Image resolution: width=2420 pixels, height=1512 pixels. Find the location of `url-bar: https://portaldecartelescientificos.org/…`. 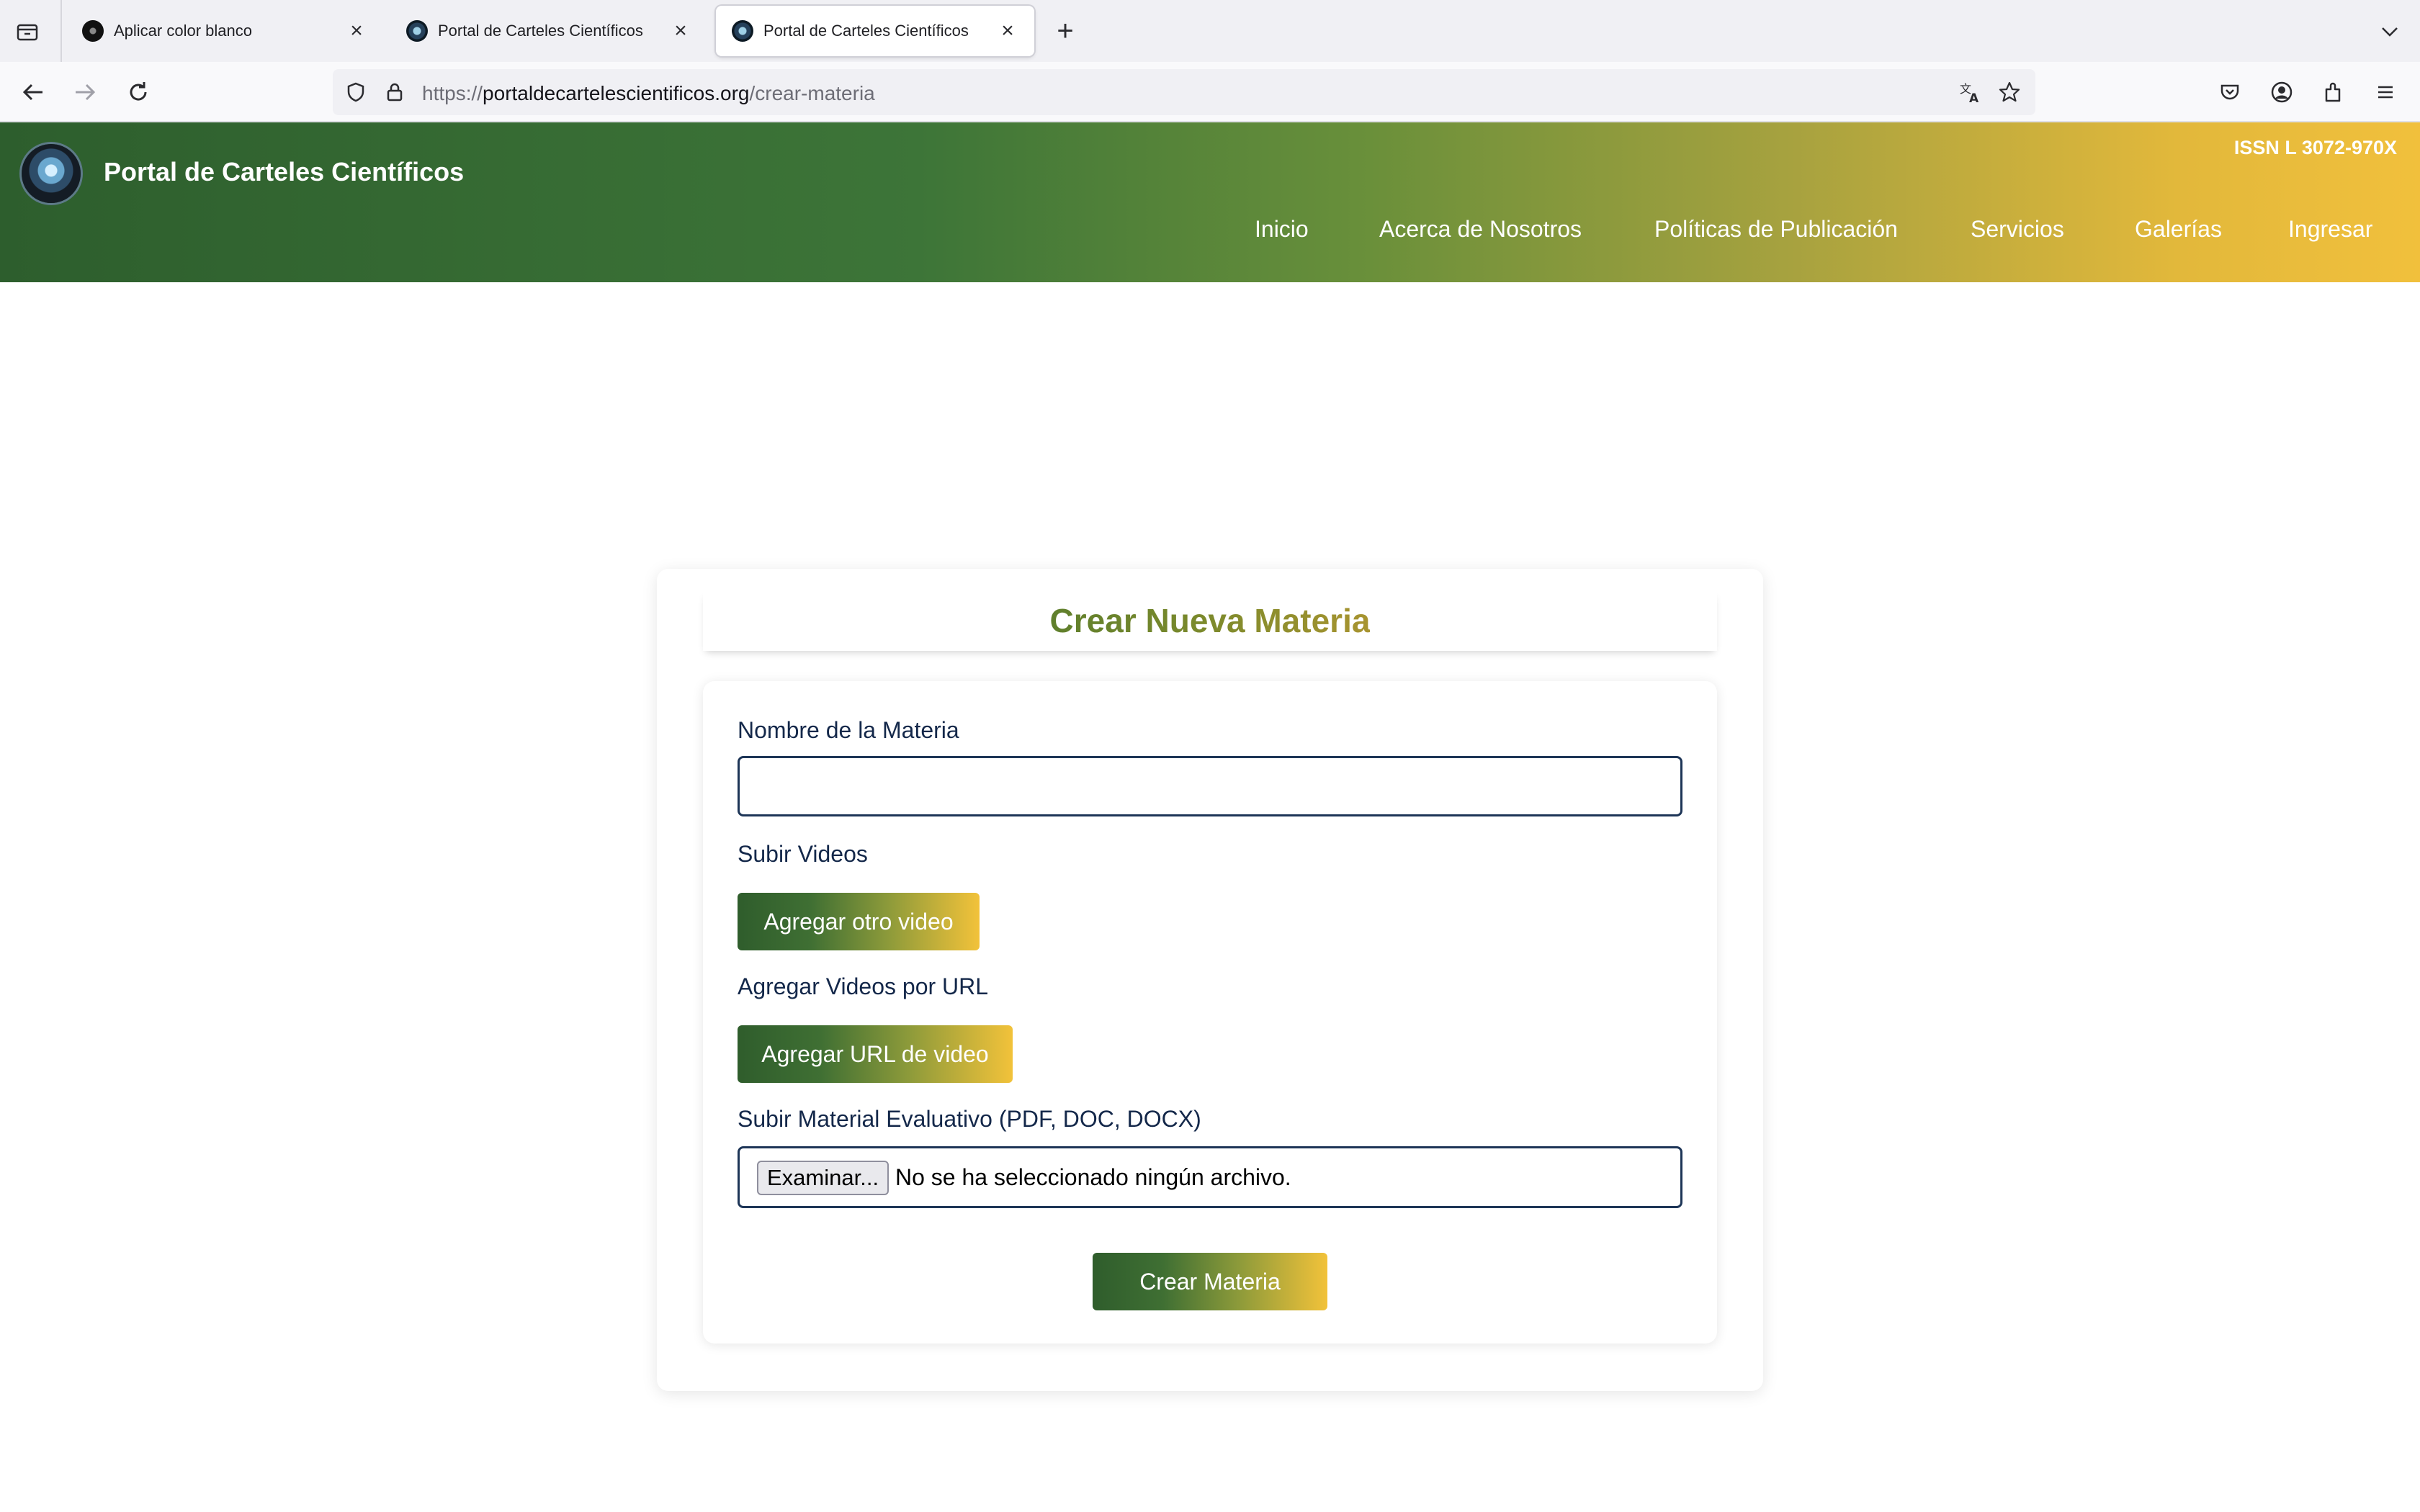

url-bar: https://portaldecartelescientificos.org/… is located at coordinates (1184, 92).